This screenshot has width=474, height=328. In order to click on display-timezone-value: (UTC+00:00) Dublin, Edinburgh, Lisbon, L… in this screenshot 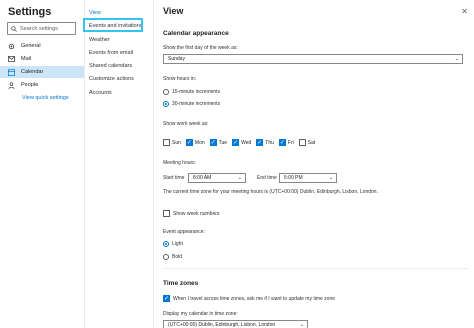, I will do `click(222, 325)`.